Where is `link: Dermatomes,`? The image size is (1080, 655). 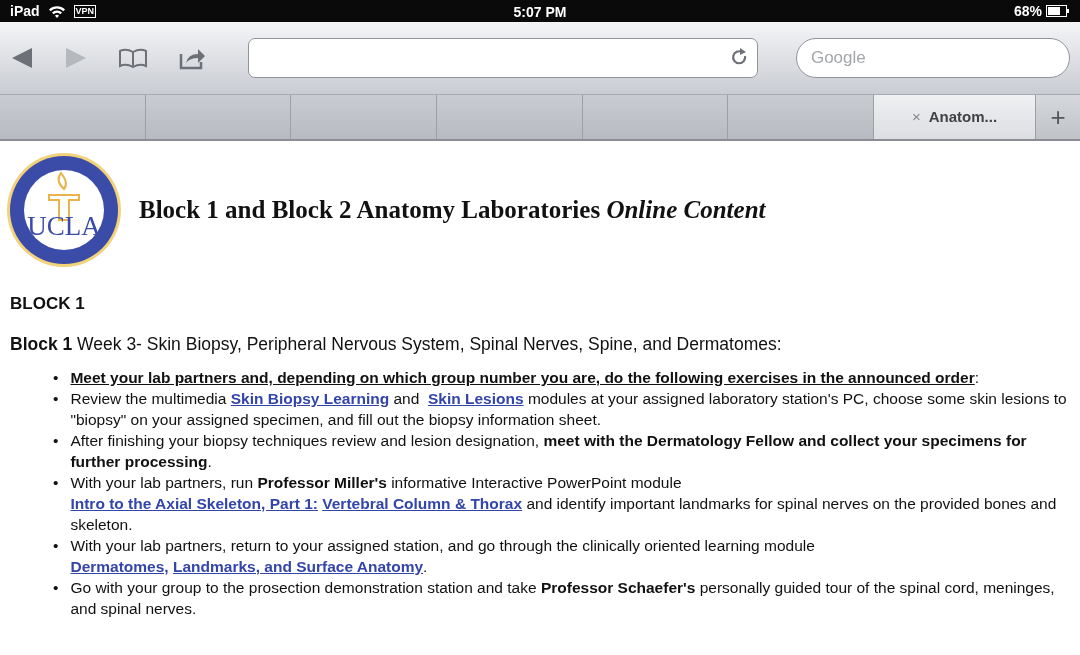
link: Dermatomes, is located at coordinates (119, 566).